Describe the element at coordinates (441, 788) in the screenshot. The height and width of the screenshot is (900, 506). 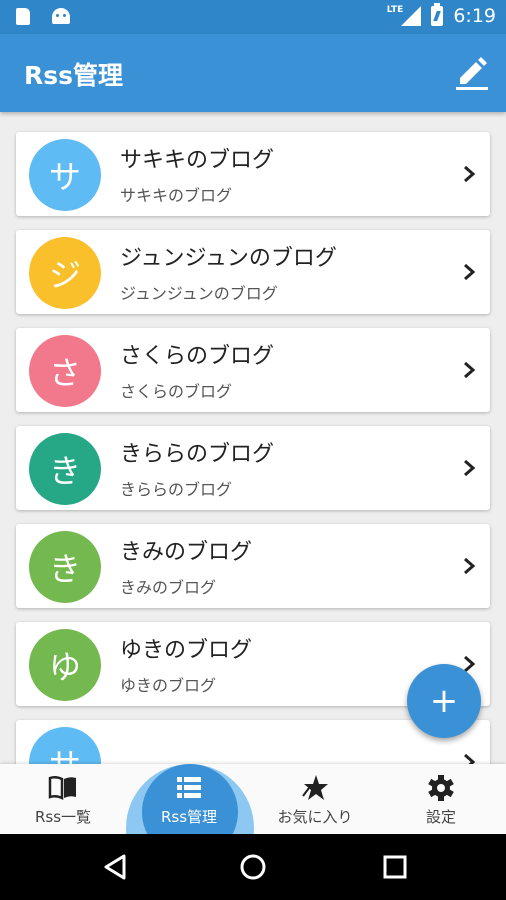
I see `gear-icon` at that location.